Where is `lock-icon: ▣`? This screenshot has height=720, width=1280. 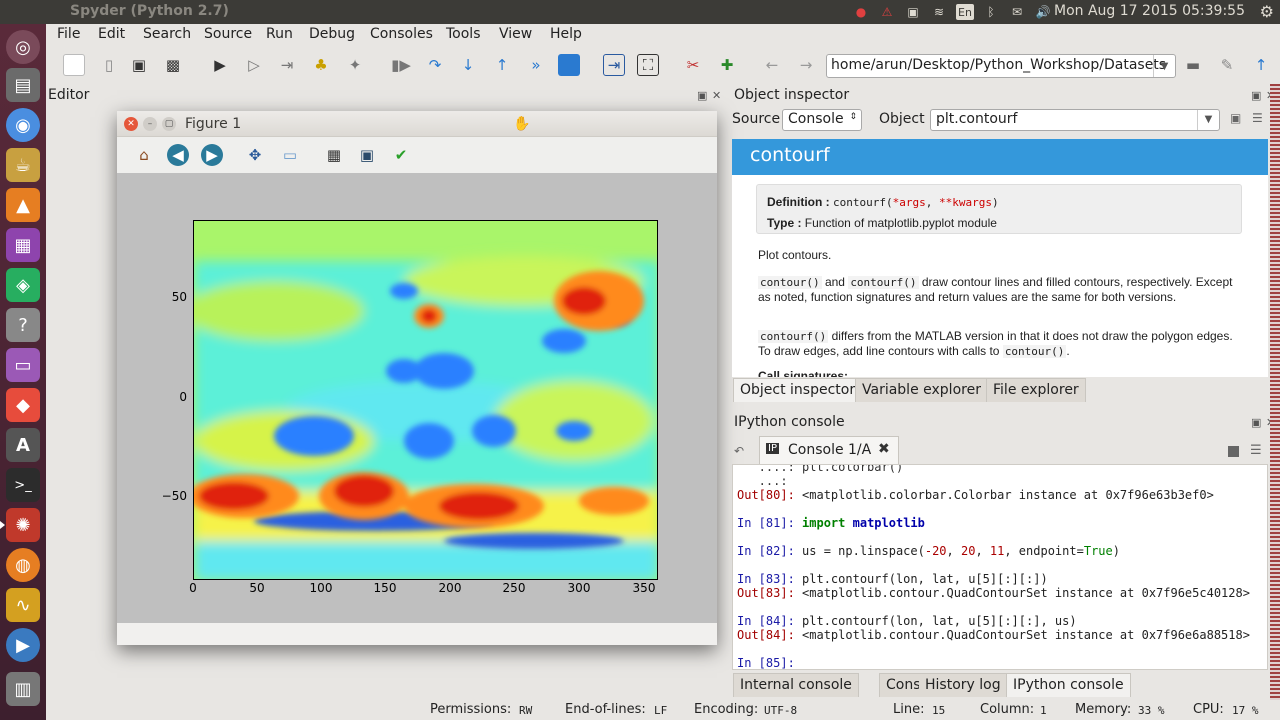
lock-icon: ▣ is located at coordinates (1235, 118).